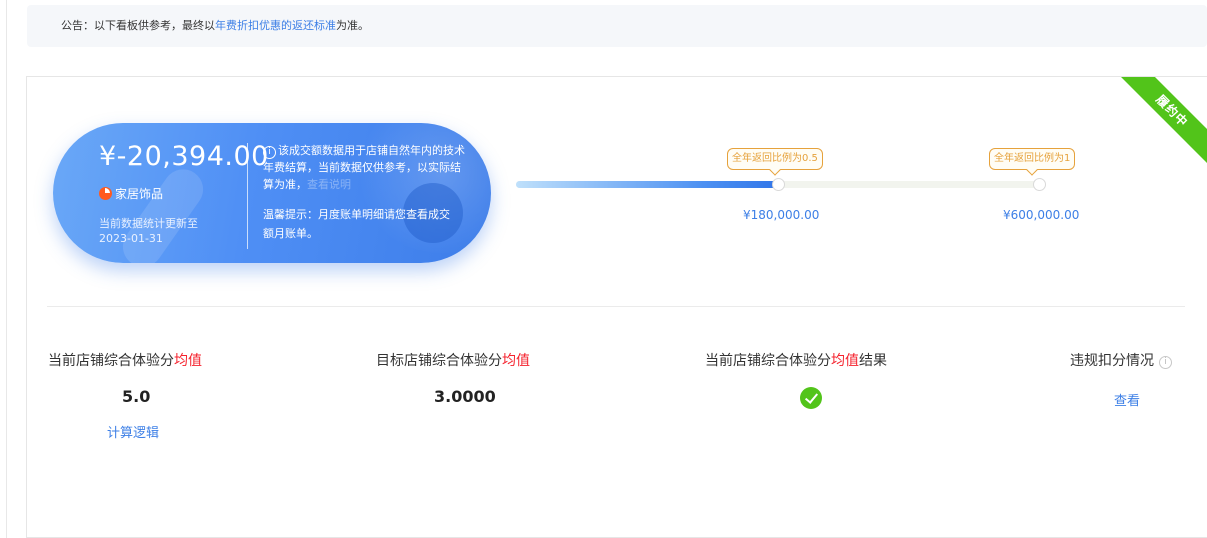  Describe the element at coordinates (650, 184) in the screenshot. I see `progress-fill` at that location.